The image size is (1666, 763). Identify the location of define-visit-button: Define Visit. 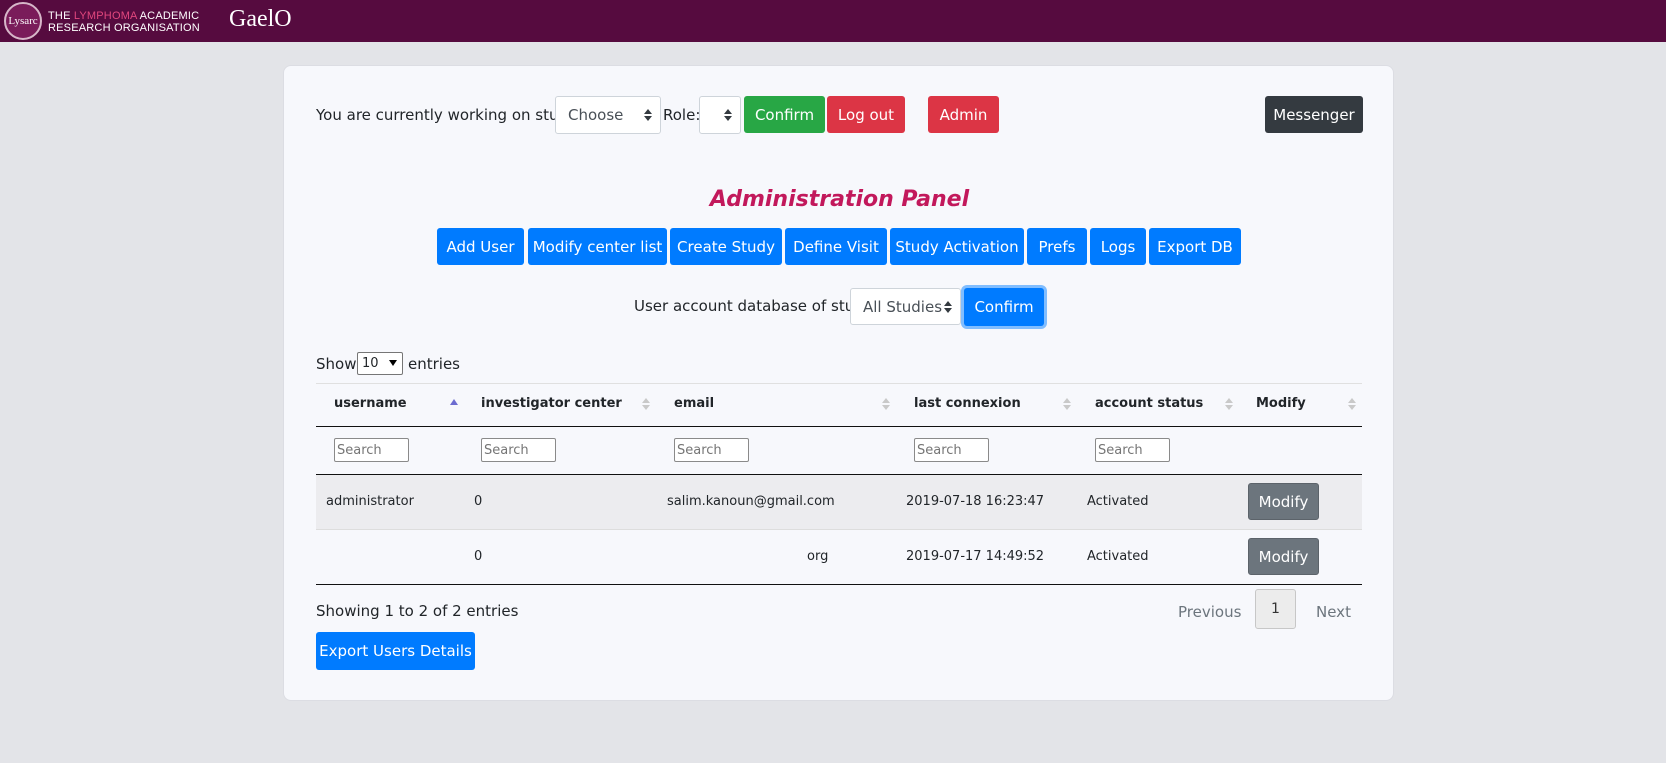
(836, 246).